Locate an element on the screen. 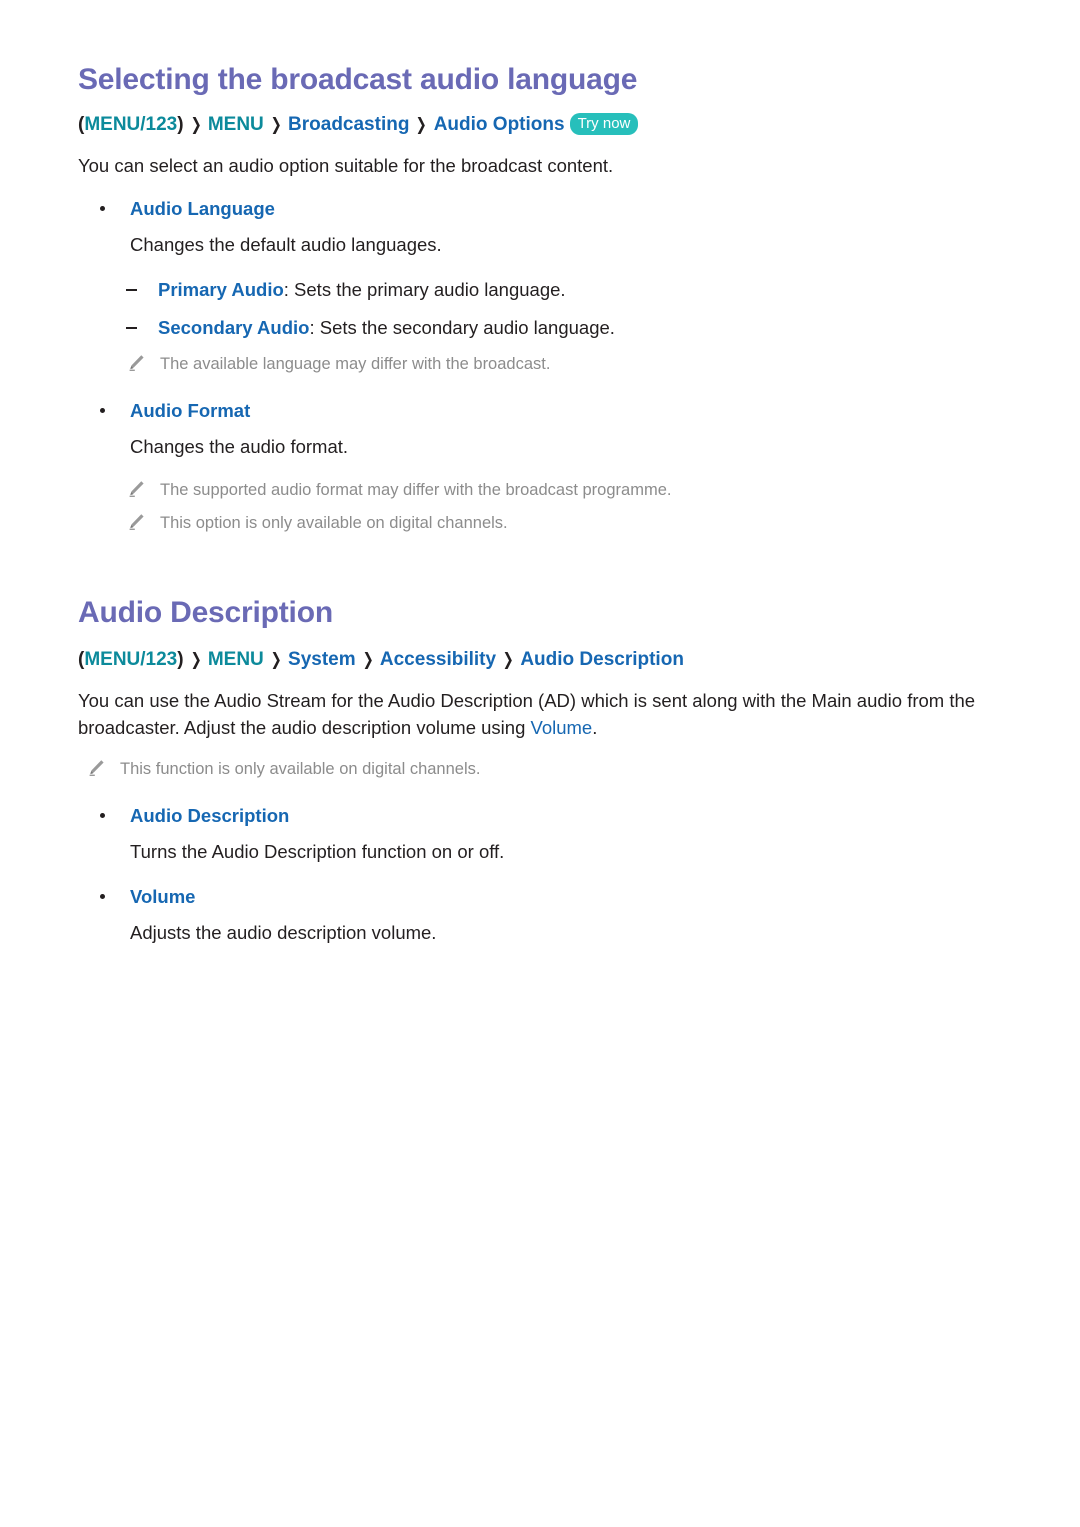 This screenshot has height=1527, width=1080. page-title: Selecting the broadcast audio language is located at coordinates (358, 79).